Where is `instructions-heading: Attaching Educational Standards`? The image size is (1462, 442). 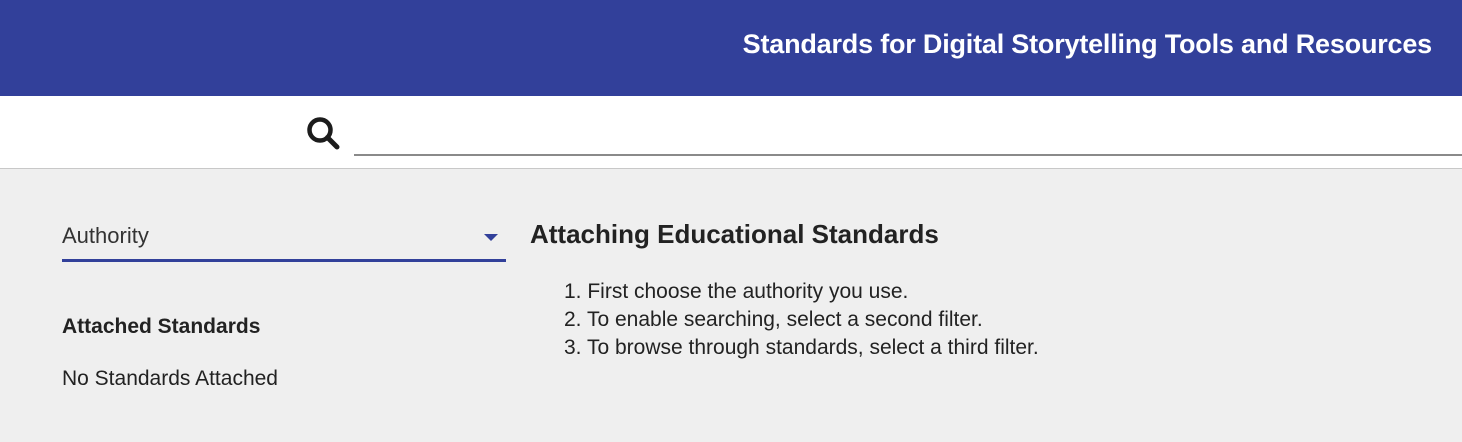
instructions-heading: Attaching Educational Standards is located at coordinates (734, 234).